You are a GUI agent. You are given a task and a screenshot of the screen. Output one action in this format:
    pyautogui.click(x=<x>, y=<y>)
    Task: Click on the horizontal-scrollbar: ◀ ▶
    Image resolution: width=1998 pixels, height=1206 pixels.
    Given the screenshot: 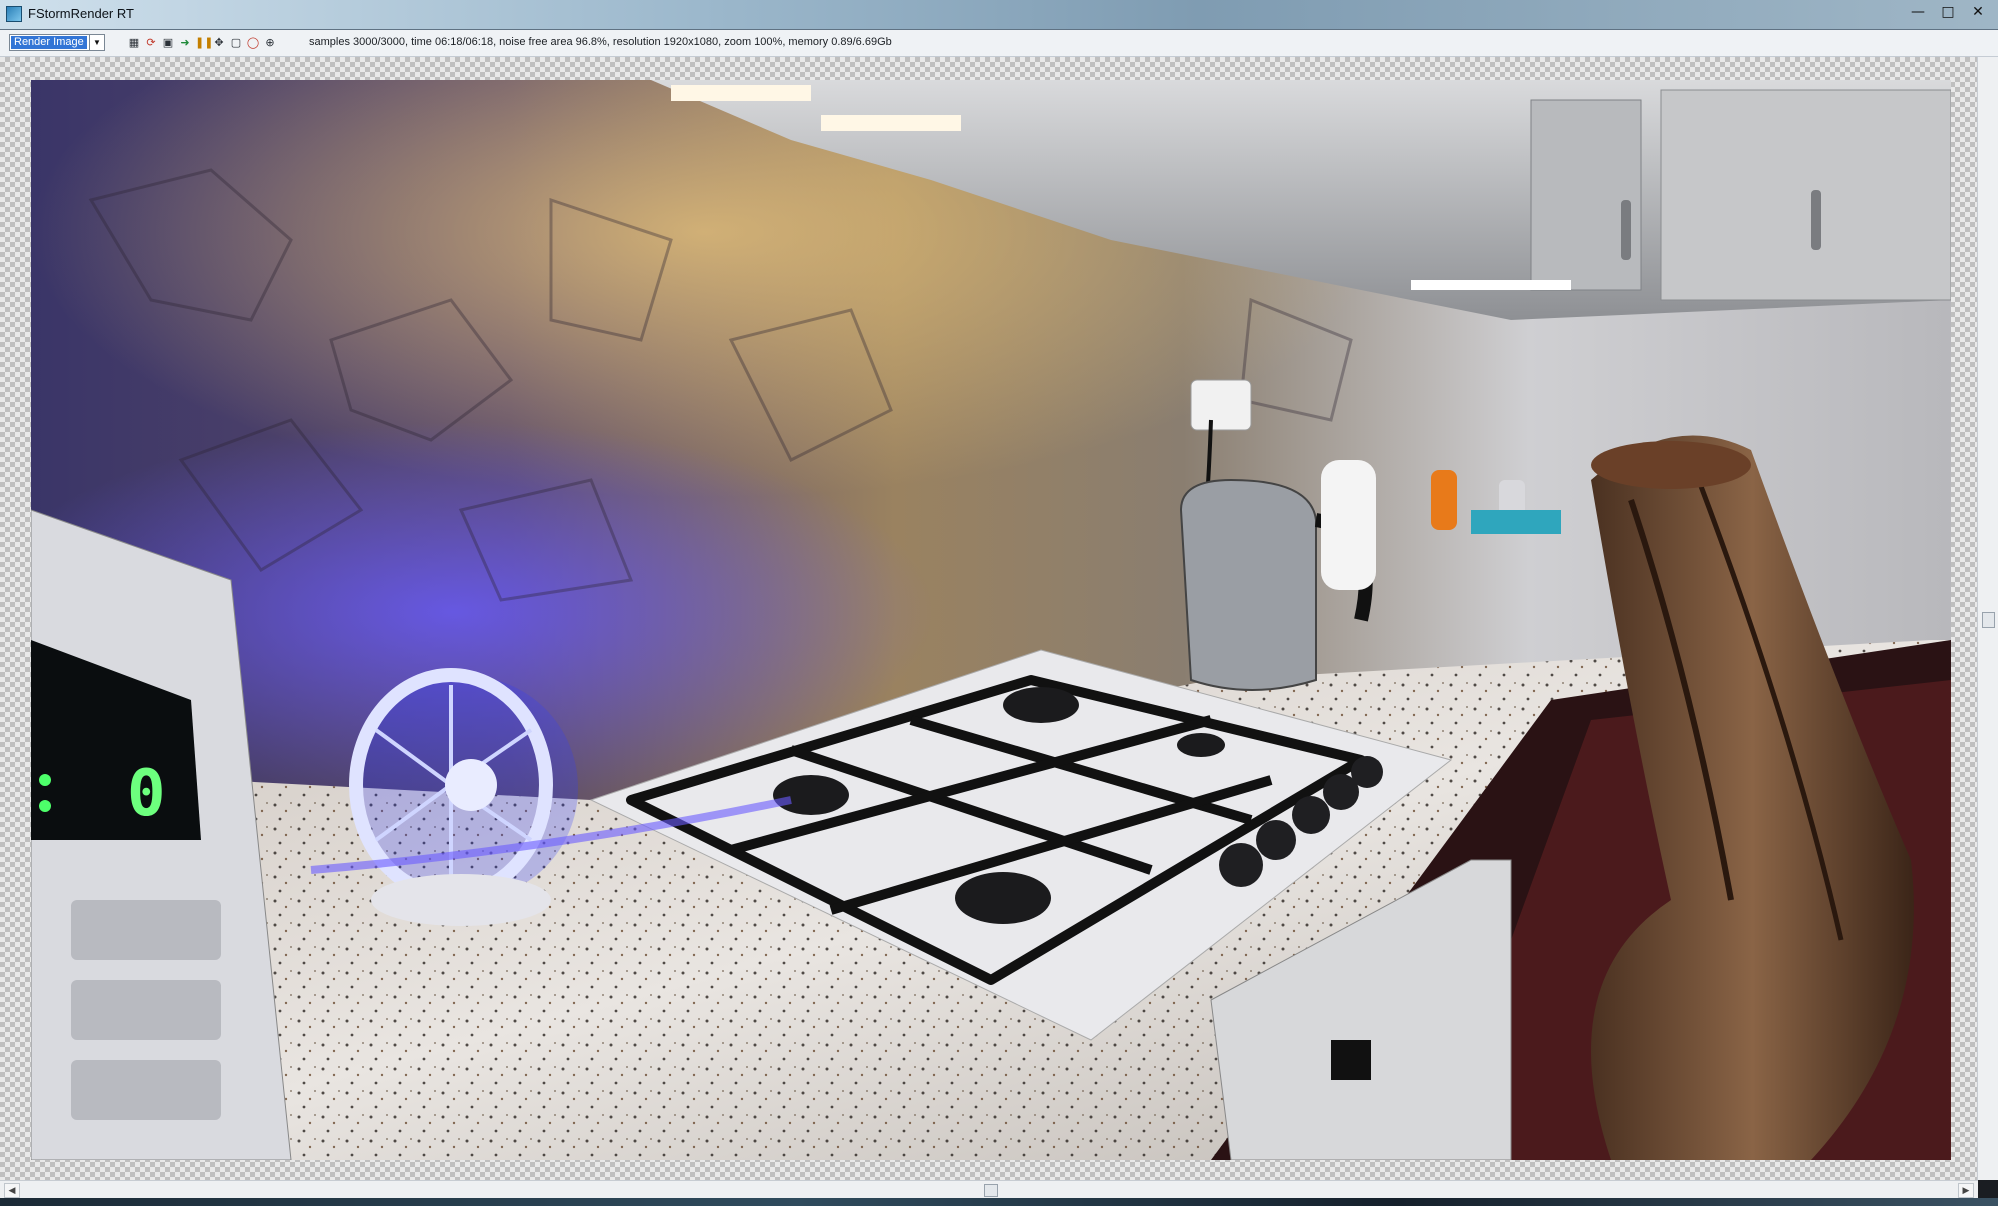 What is the action you would take?
    pyautogui.click(x=989, y=1189)
    